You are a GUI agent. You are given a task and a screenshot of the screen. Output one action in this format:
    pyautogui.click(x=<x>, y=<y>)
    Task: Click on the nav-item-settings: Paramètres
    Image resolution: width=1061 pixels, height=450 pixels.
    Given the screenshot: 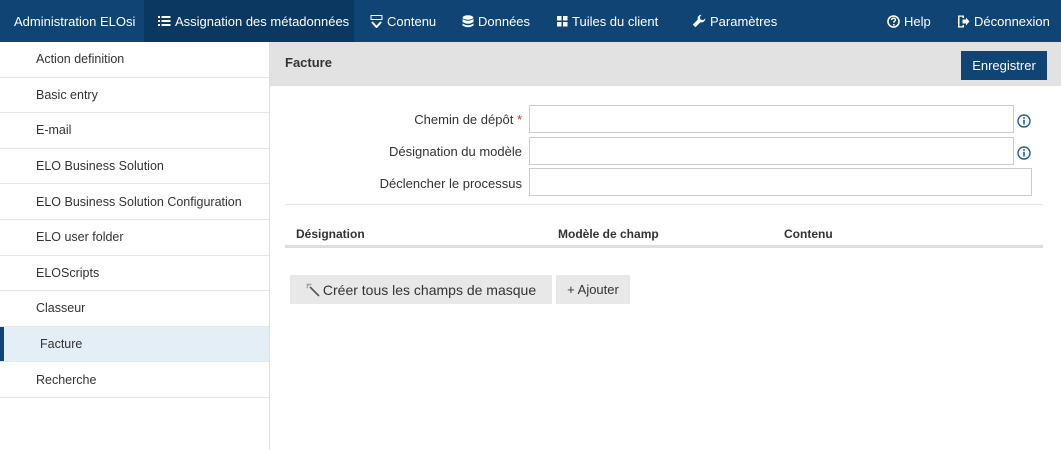 What is the action you would take?
    pyautogui.click(x=734, y=21)
    